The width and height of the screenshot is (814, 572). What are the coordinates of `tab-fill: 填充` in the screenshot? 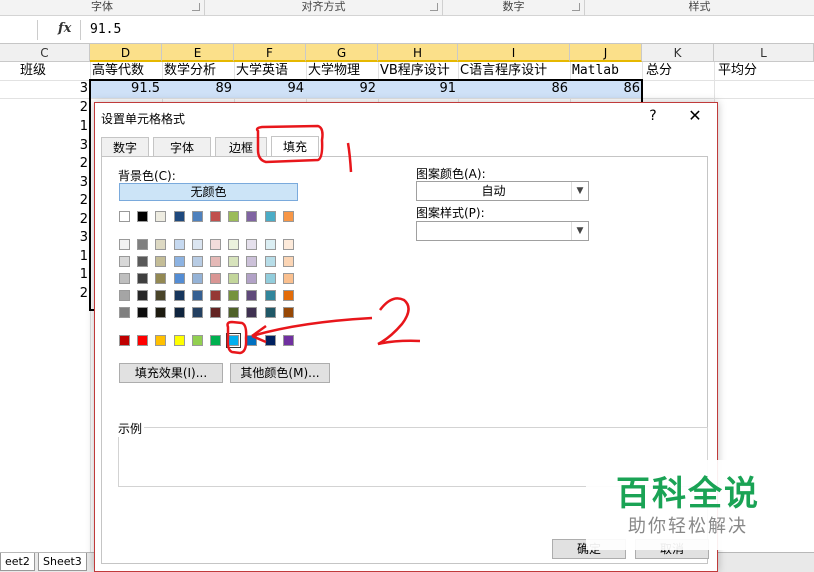 It's located at (295, 147).